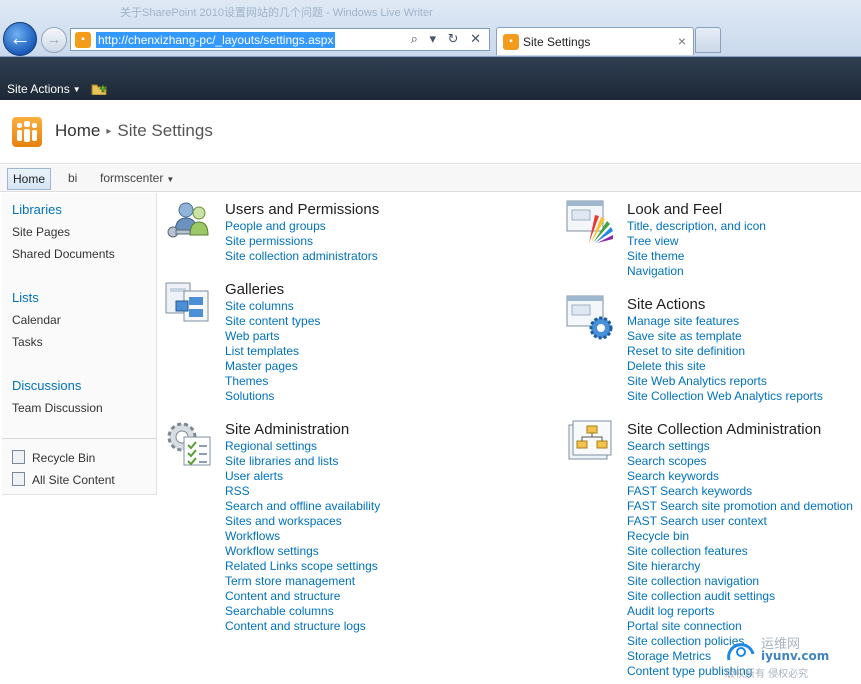  What do you see at coordinates (99, 88) in the screenshot?
I see `navigate-up-icon` at bounding box center [99, 88].